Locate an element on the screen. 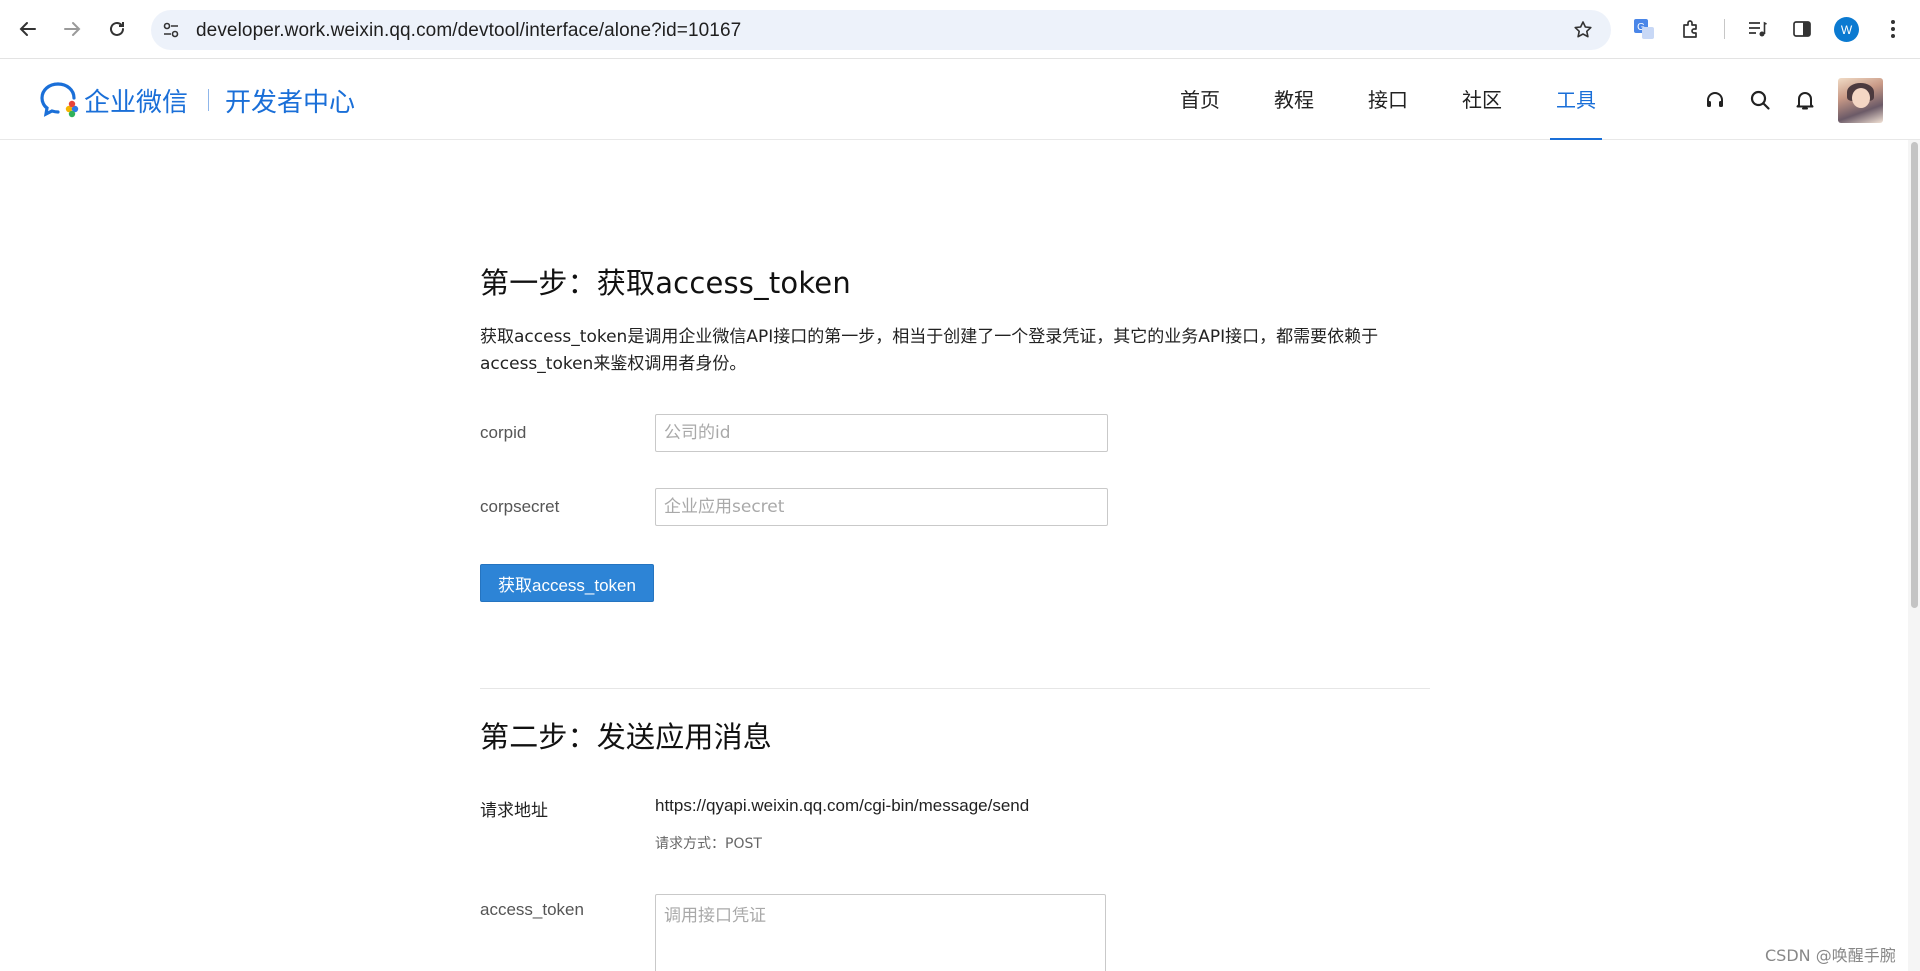 Image resolution: width=1920 pixels, height=971 pixels. headset-support-icon is located at coordinates (1715, 100).